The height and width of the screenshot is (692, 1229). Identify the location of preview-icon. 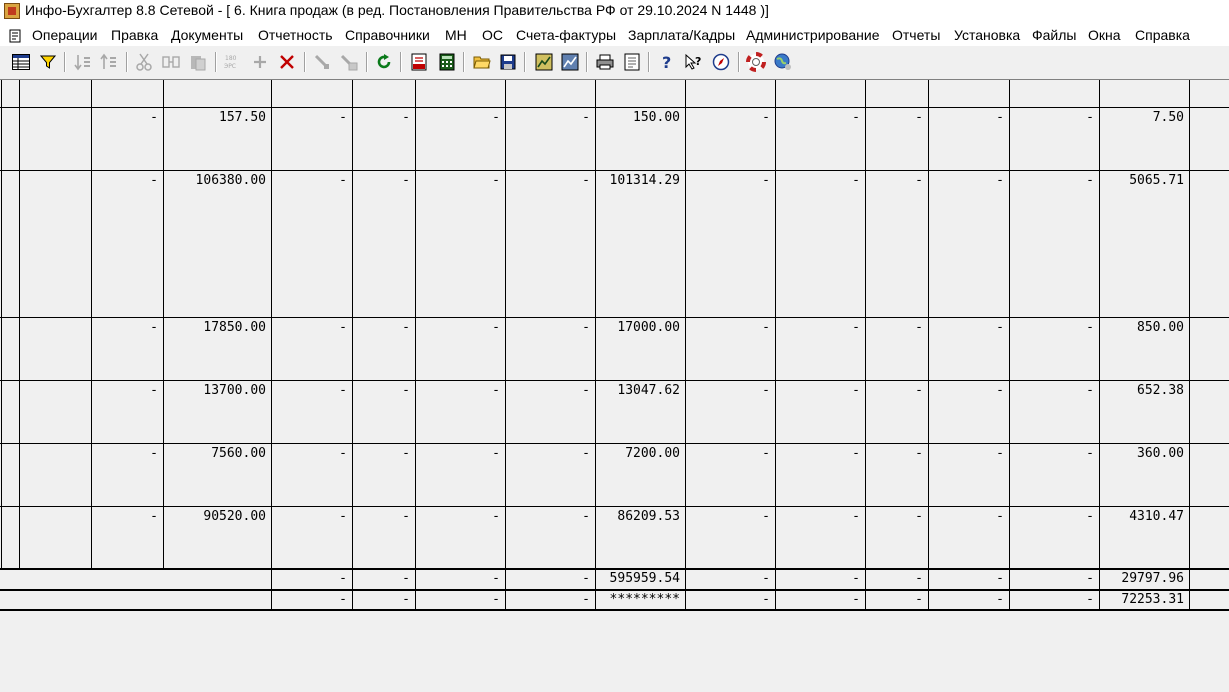
(632, 62).